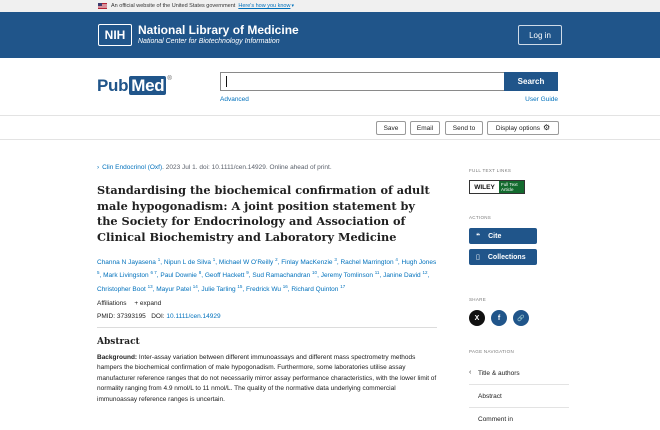 This screenshot has width=660, height=430. I want to click on author-link: Paul Downie, so click(178, 276).